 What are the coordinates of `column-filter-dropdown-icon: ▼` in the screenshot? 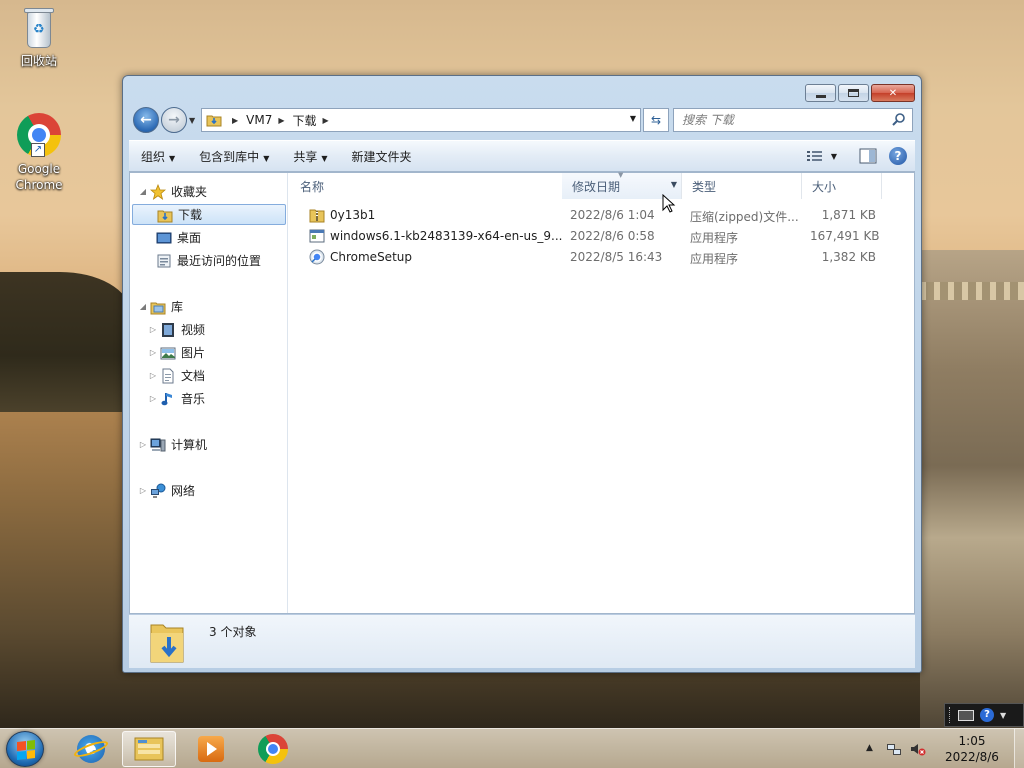 It's located at (674, 184).